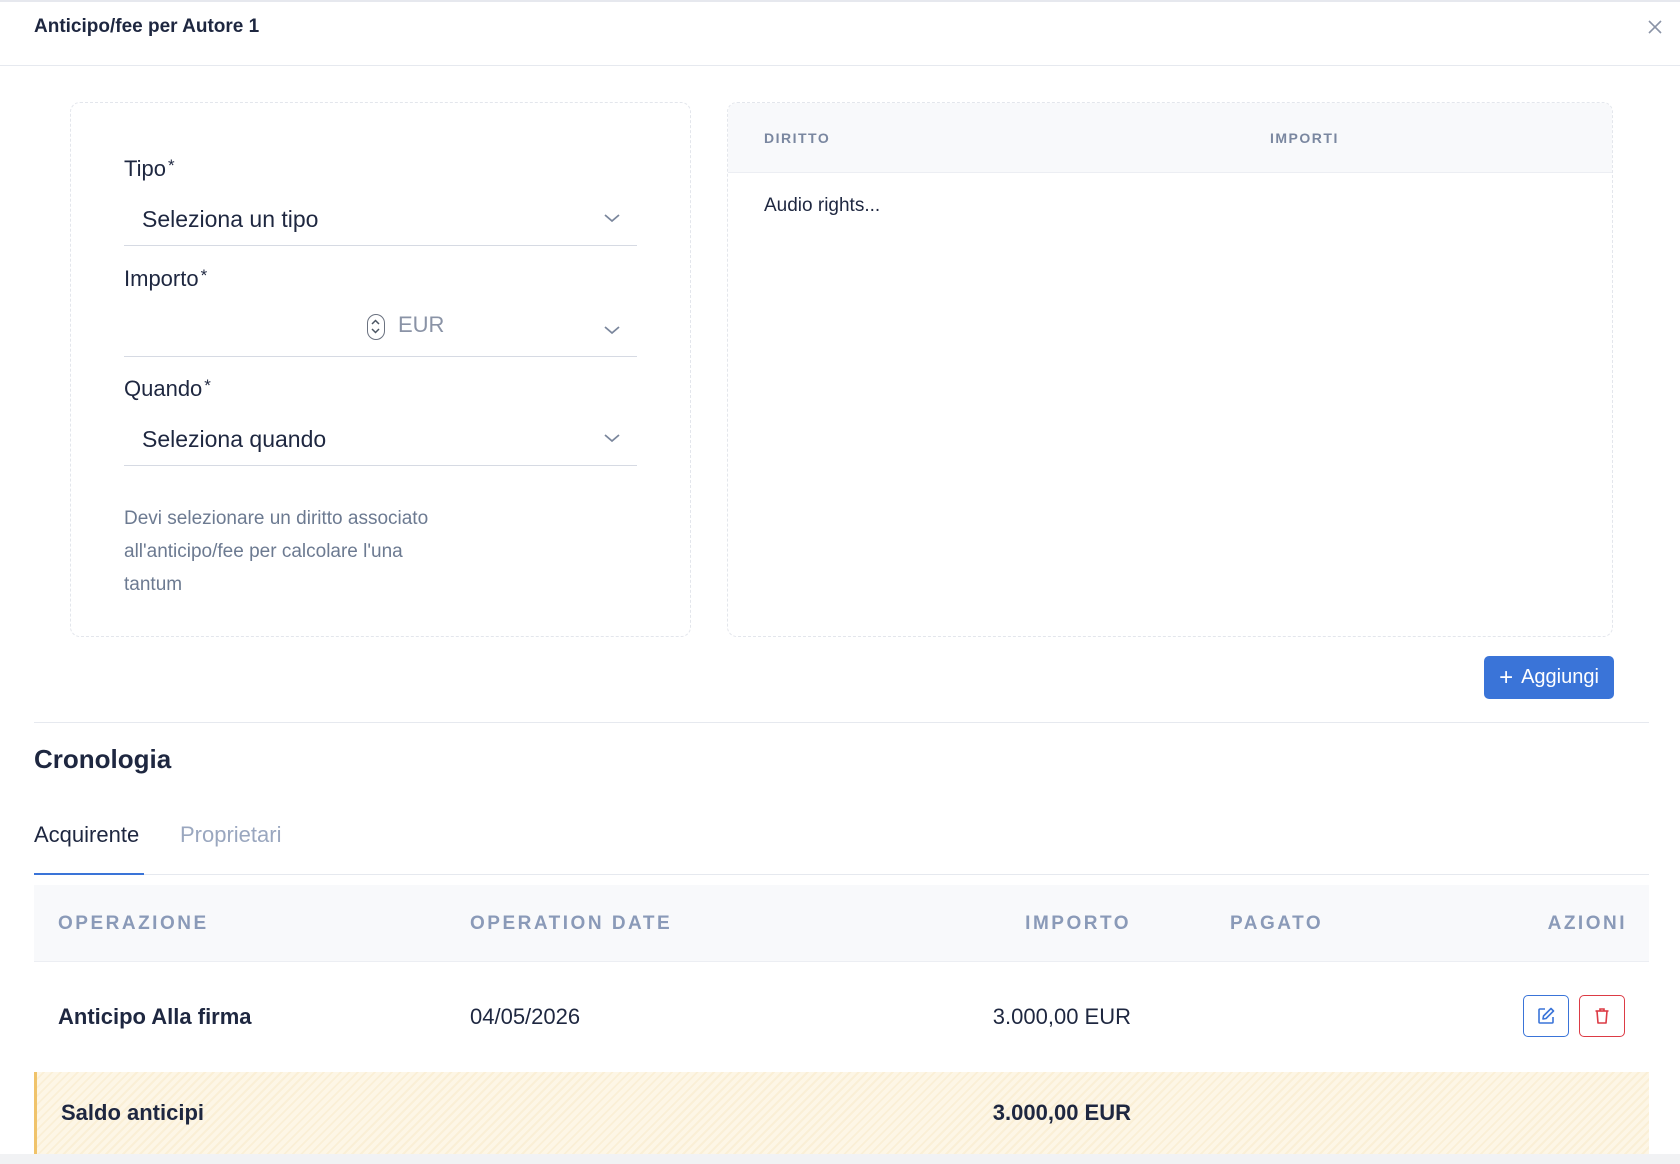 This screenshot has width=1680, height=1164. Describe the element at coordinates (515, 328) in the screenshot. I see `currency-select` at that location.